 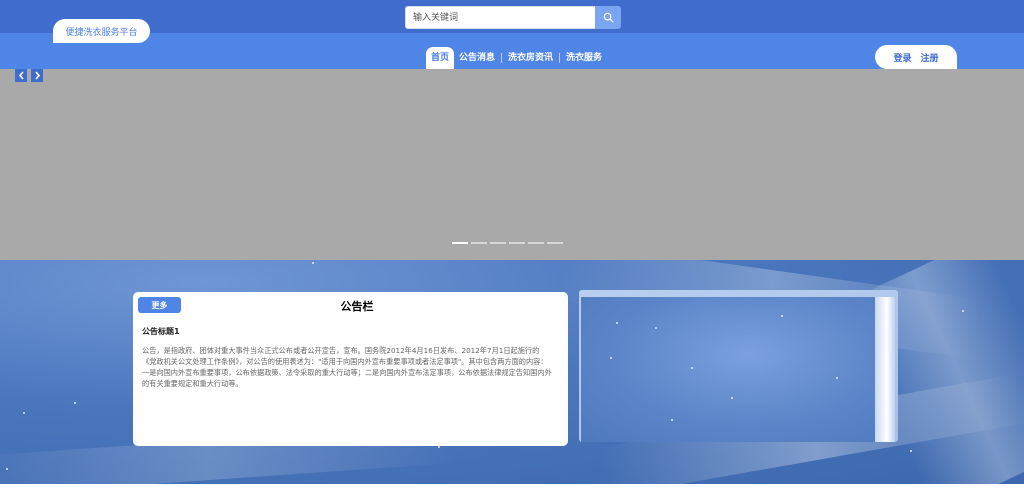 I want to click on nav-item-announcements: 公告消息, so click(x=477, y=58).